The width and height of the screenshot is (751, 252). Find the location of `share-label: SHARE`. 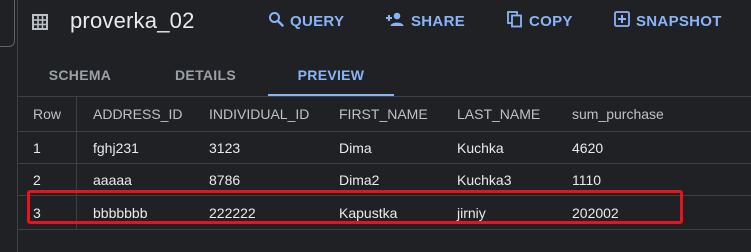

share-label: SHARE is located at coordinates (438, 21).